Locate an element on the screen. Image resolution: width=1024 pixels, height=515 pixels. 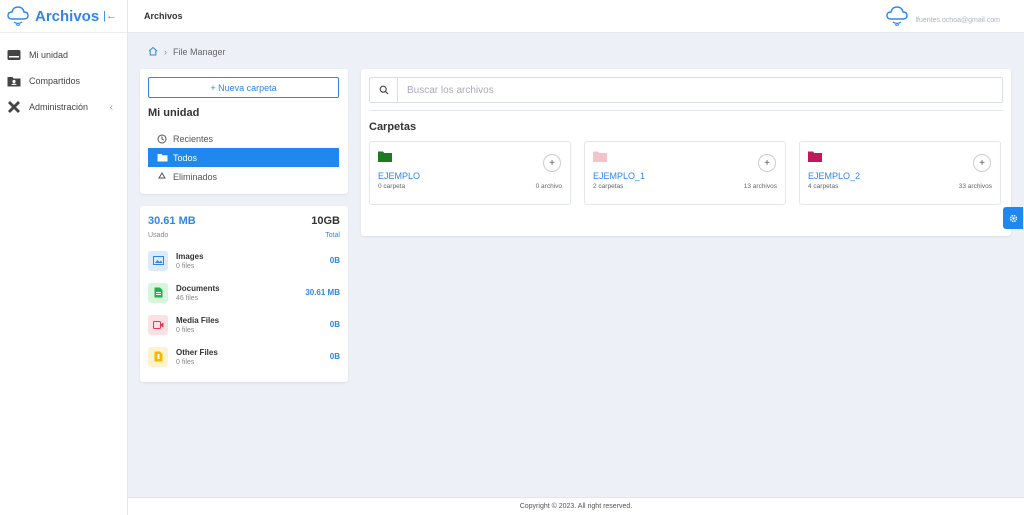
search-icon is located at coordinates (384, 90).